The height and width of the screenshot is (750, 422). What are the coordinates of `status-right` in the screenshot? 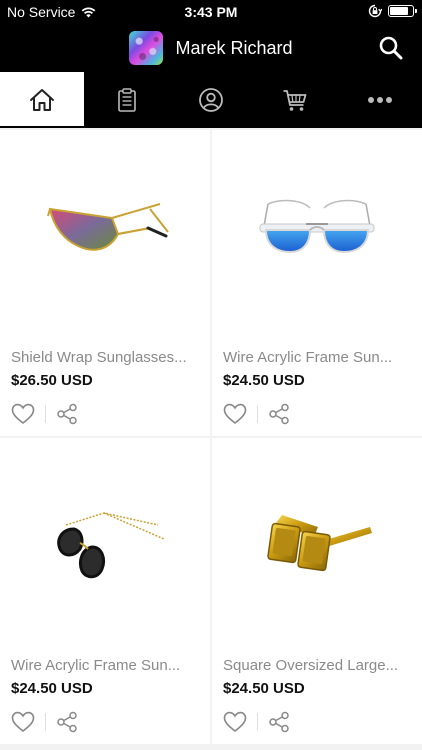 It's located at (392, 11).